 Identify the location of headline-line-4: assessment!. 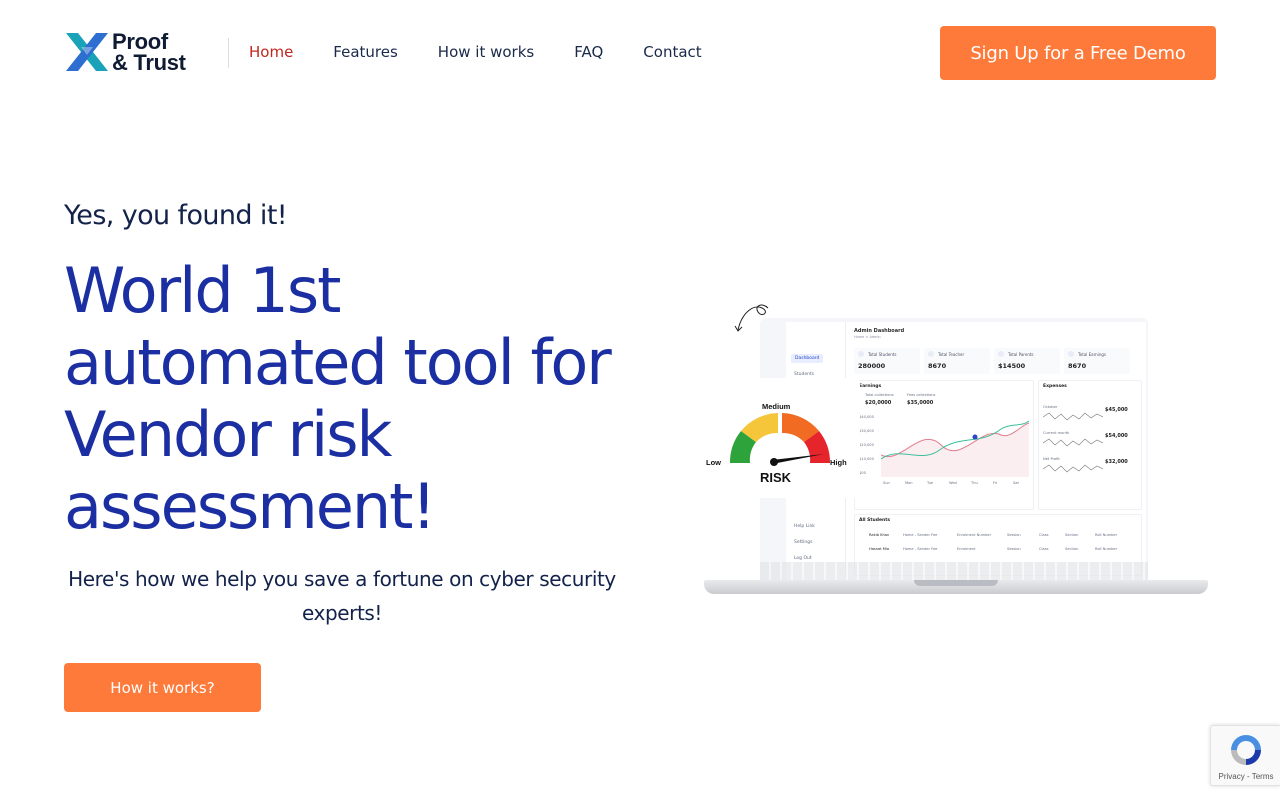
(250, 506).